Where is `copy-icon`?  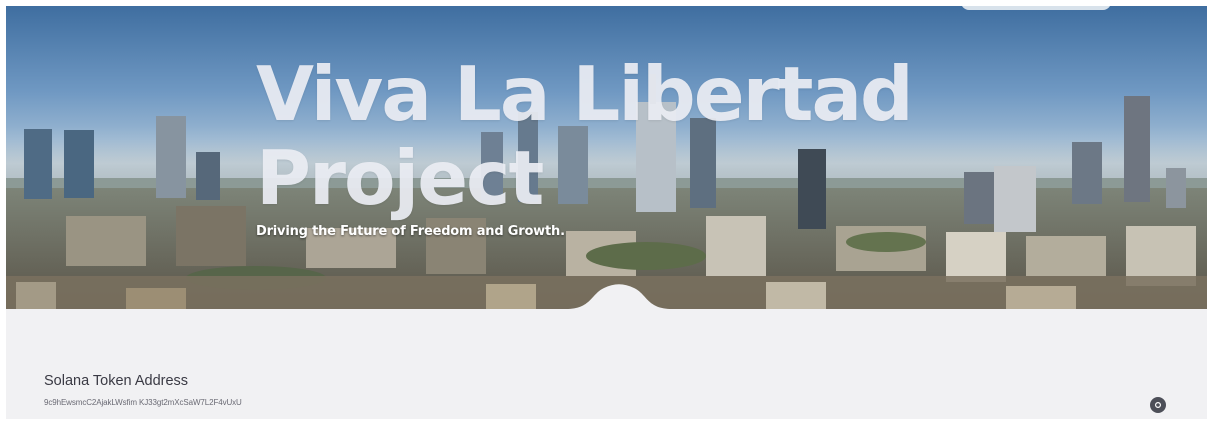
copy-icon is located at coordinates (1158, 405).